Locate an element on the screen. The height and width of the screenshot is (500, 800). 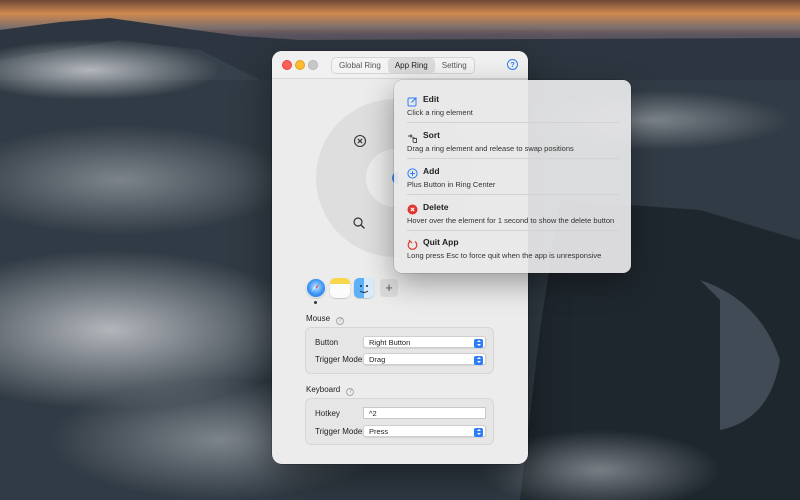
hotkey-field: ^2 is located at coordinates (424, 413).